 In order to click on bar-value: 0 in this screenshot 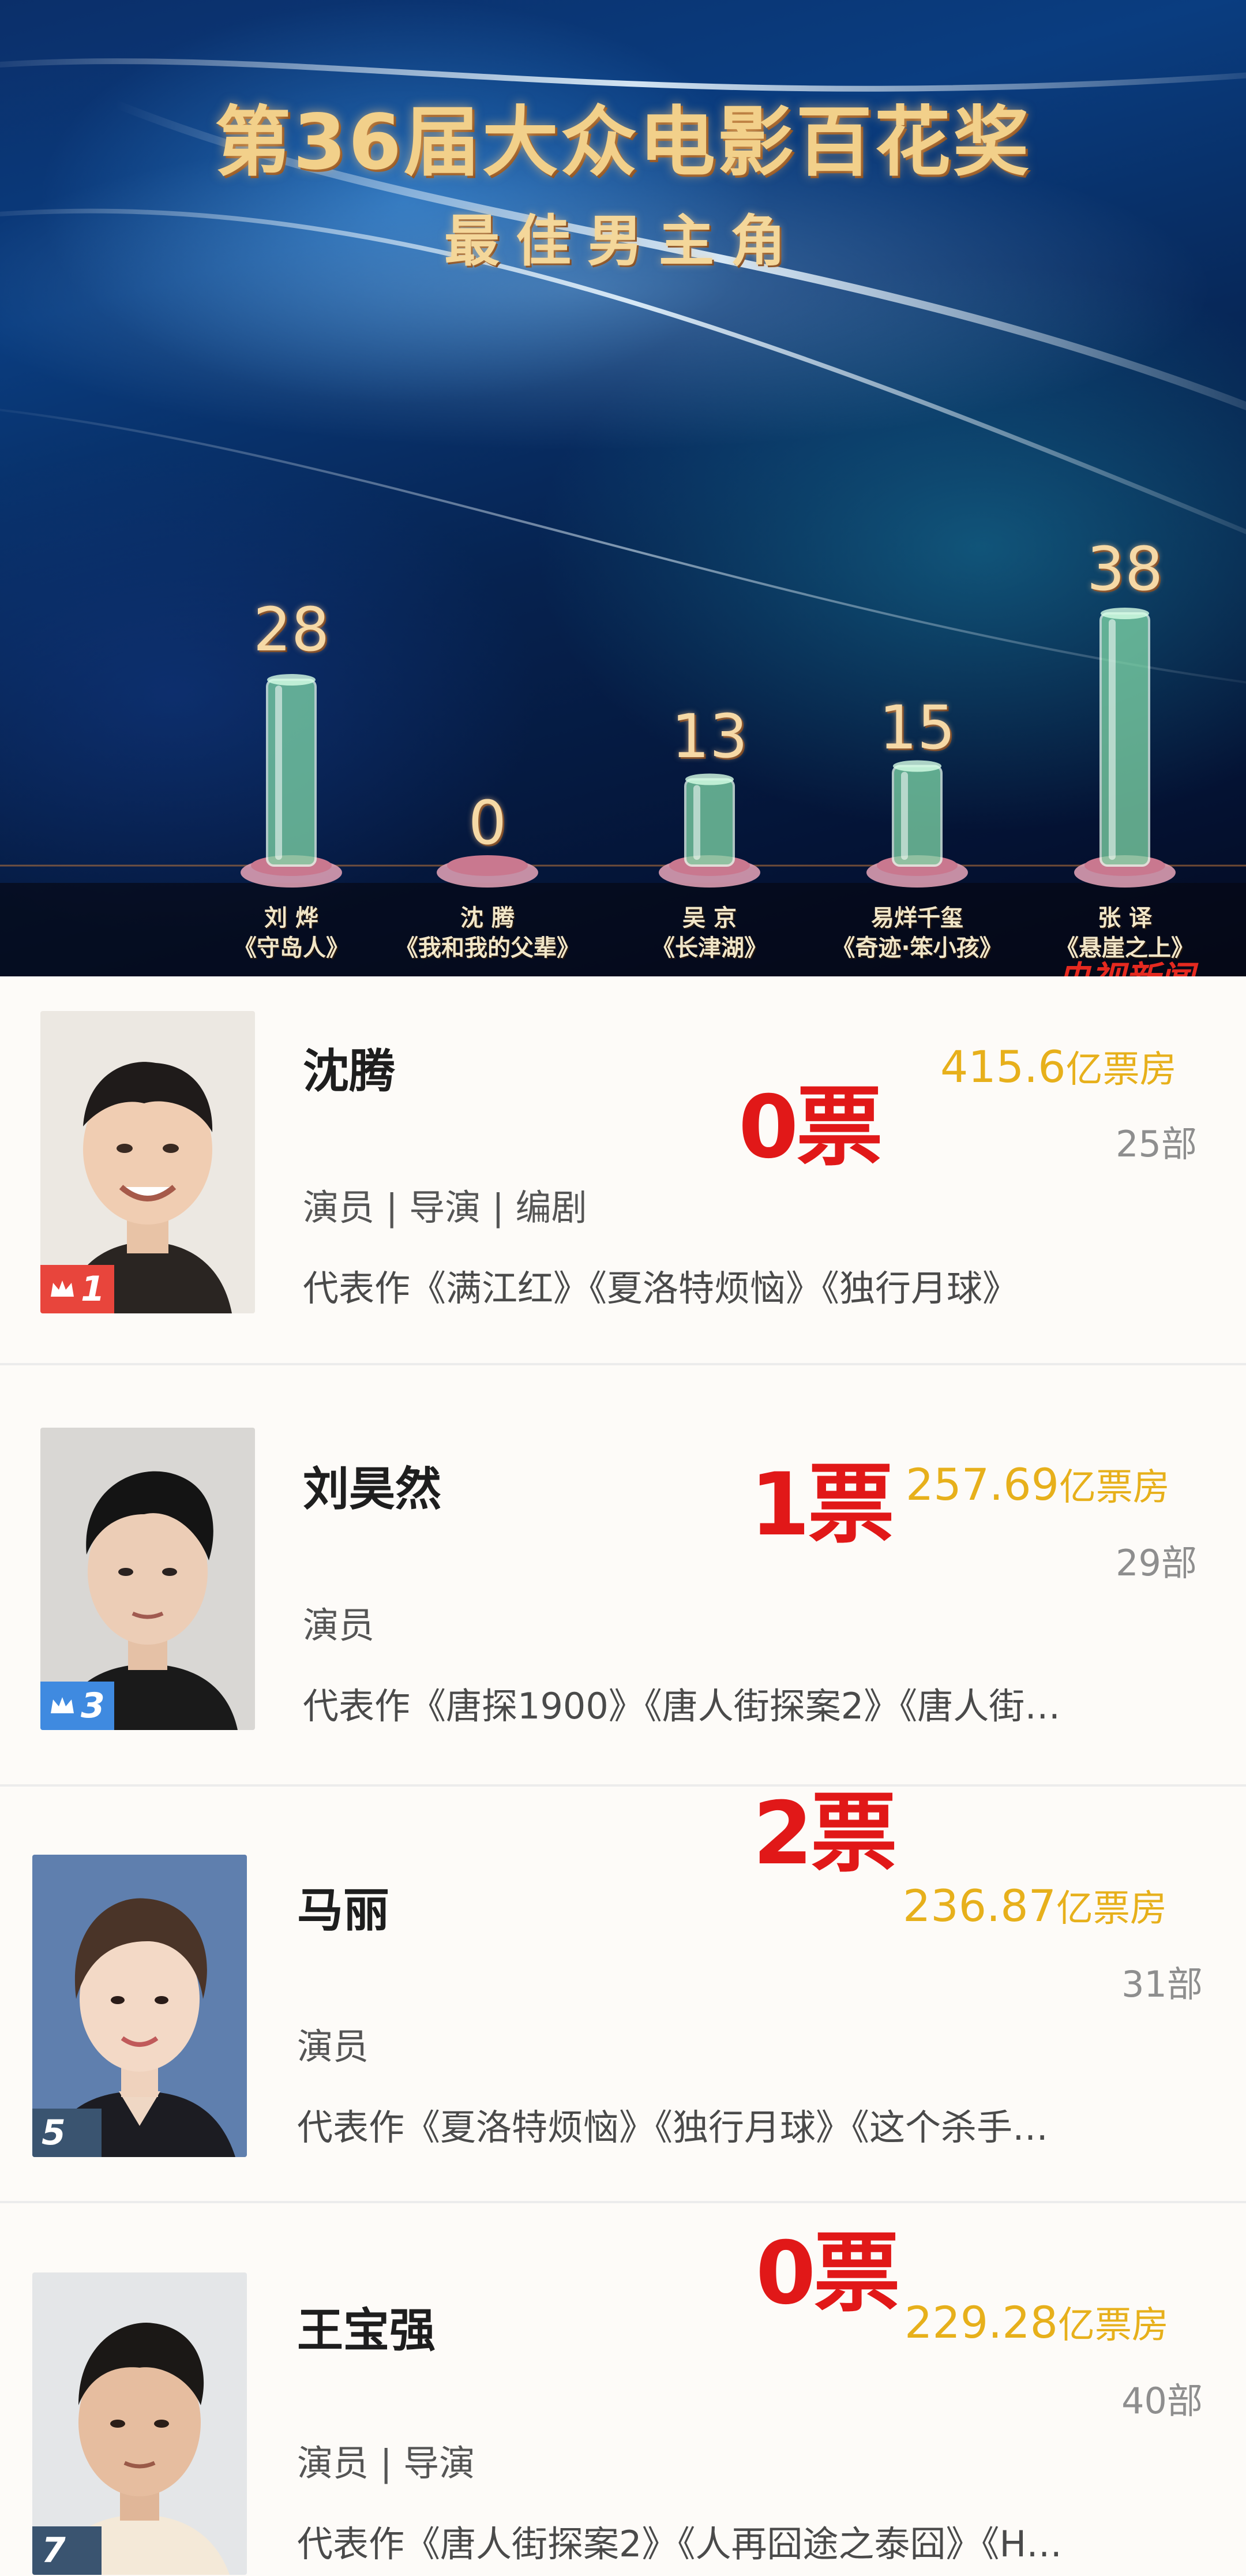, I will do `click(487, 823)`.